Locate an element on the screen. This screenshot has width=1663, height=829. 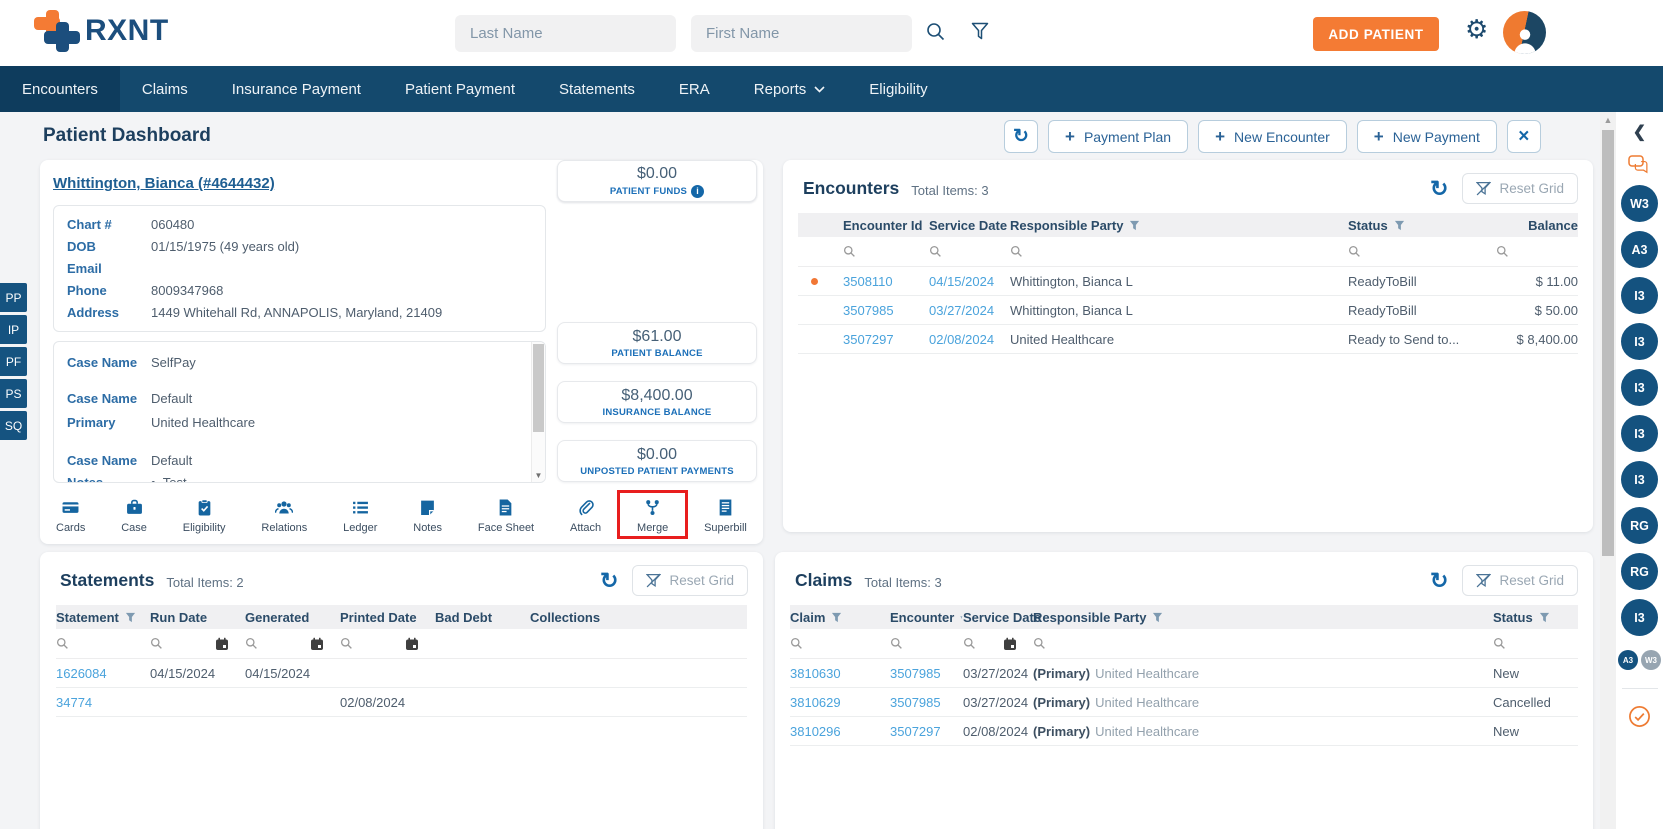
relations-button: Relations is located at coordinates (284, 516).